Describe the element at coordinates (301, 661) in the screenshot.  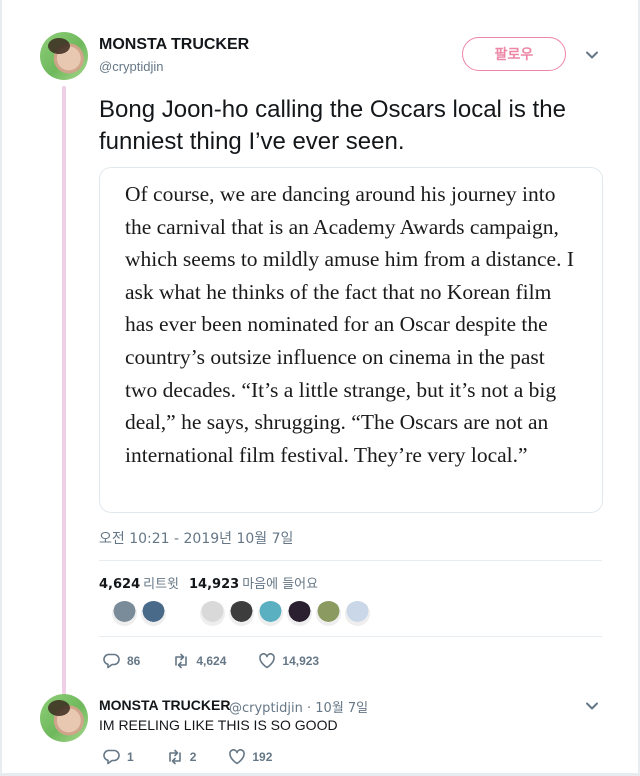
I see `like-count: 14,923` at that location.